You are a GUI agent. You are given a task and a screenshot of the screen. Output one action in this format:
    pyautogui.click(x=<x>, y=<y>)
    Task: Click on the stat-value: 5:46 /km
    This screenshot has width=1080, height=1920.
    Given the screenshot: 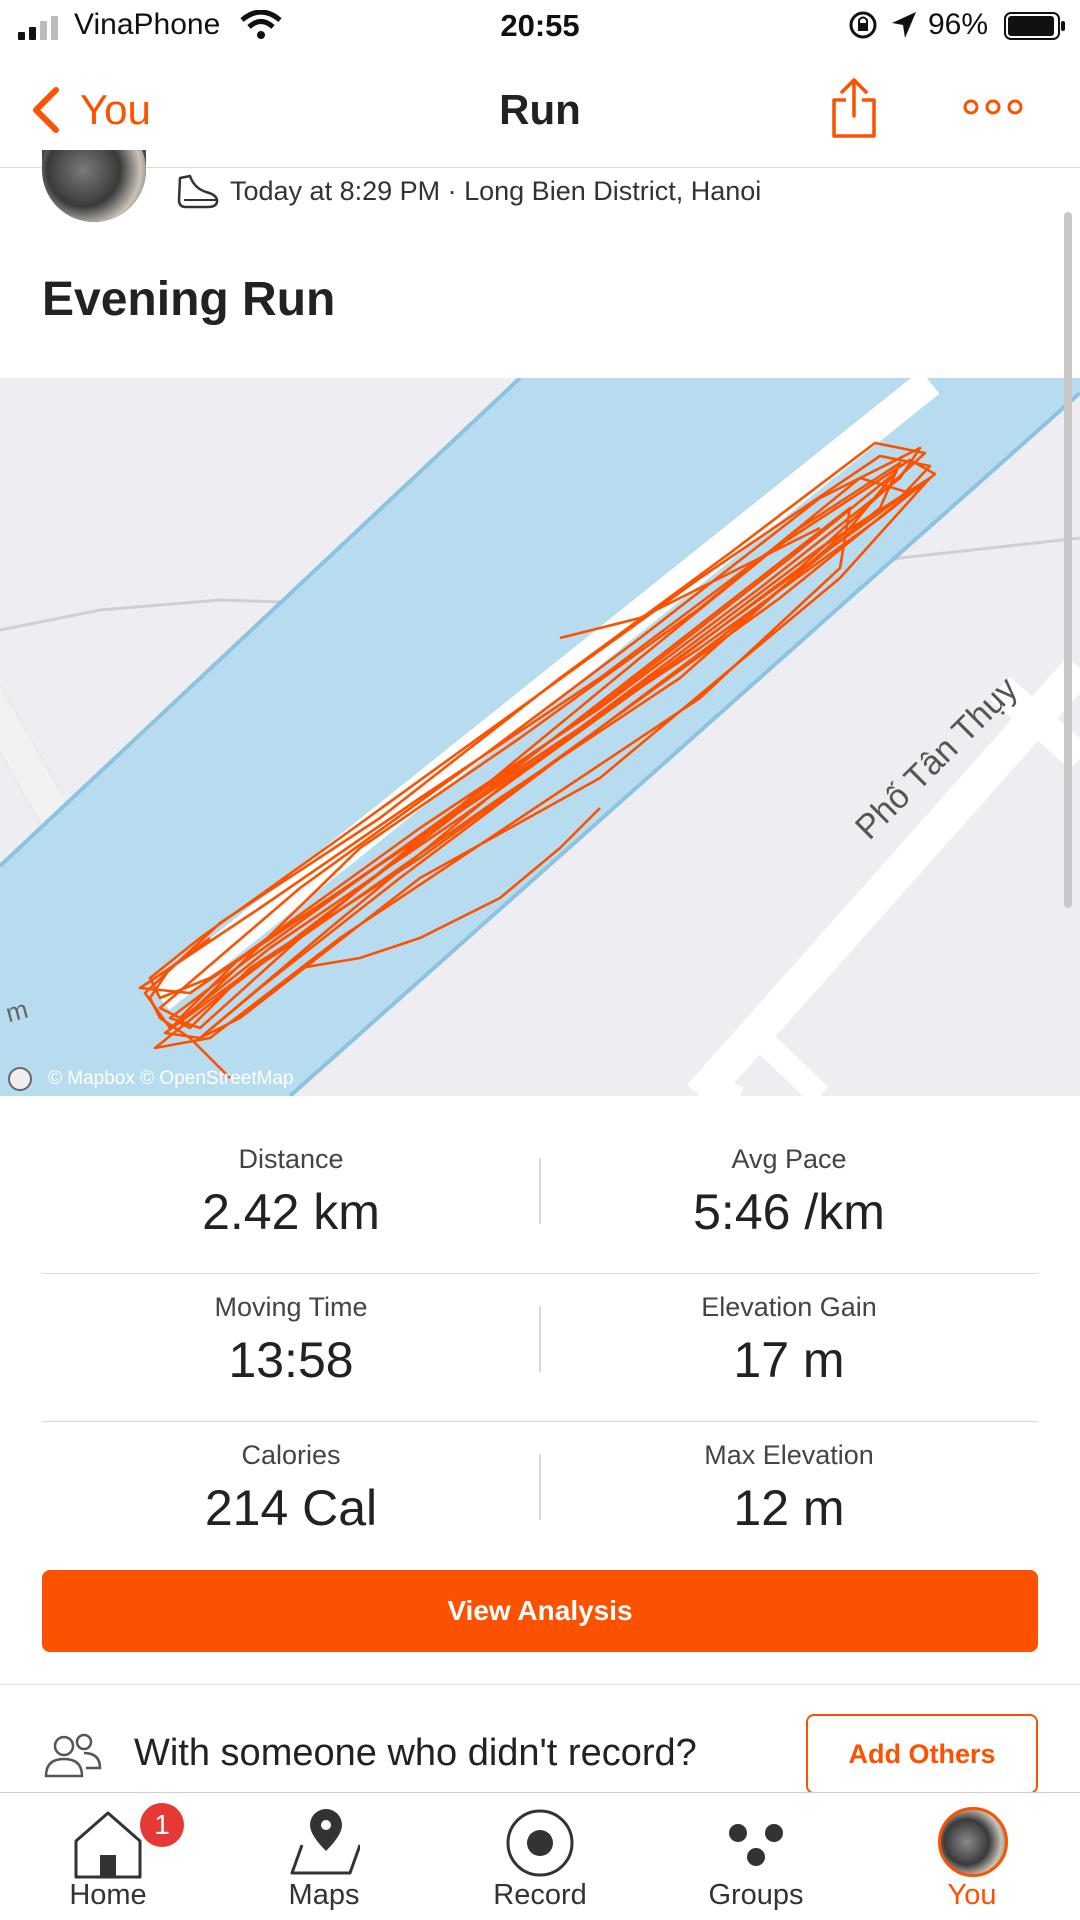 What is the action you would take?
    pyautogui.click(x=789, y=1212)
    